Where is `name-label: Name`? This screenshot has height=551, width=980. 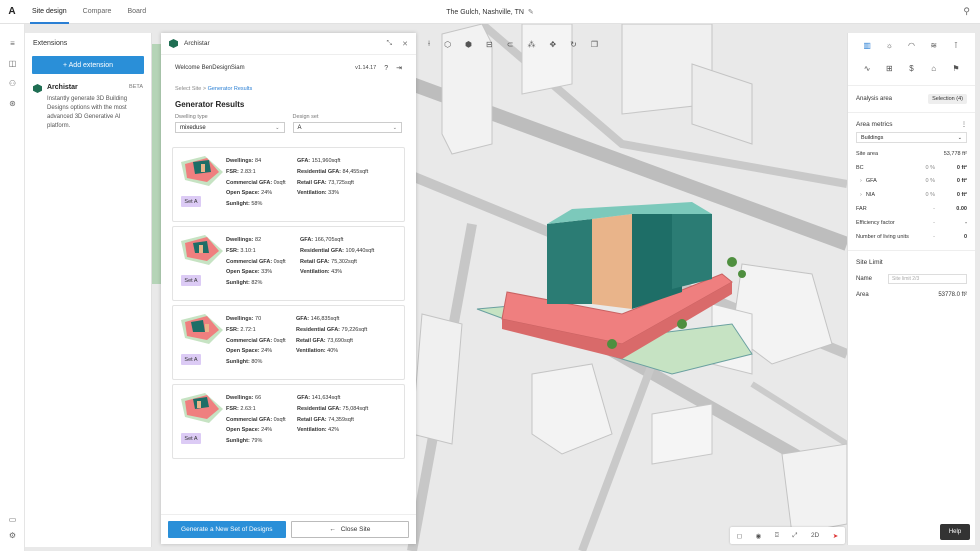 name-label: Name is located at coordinates (864, 278).